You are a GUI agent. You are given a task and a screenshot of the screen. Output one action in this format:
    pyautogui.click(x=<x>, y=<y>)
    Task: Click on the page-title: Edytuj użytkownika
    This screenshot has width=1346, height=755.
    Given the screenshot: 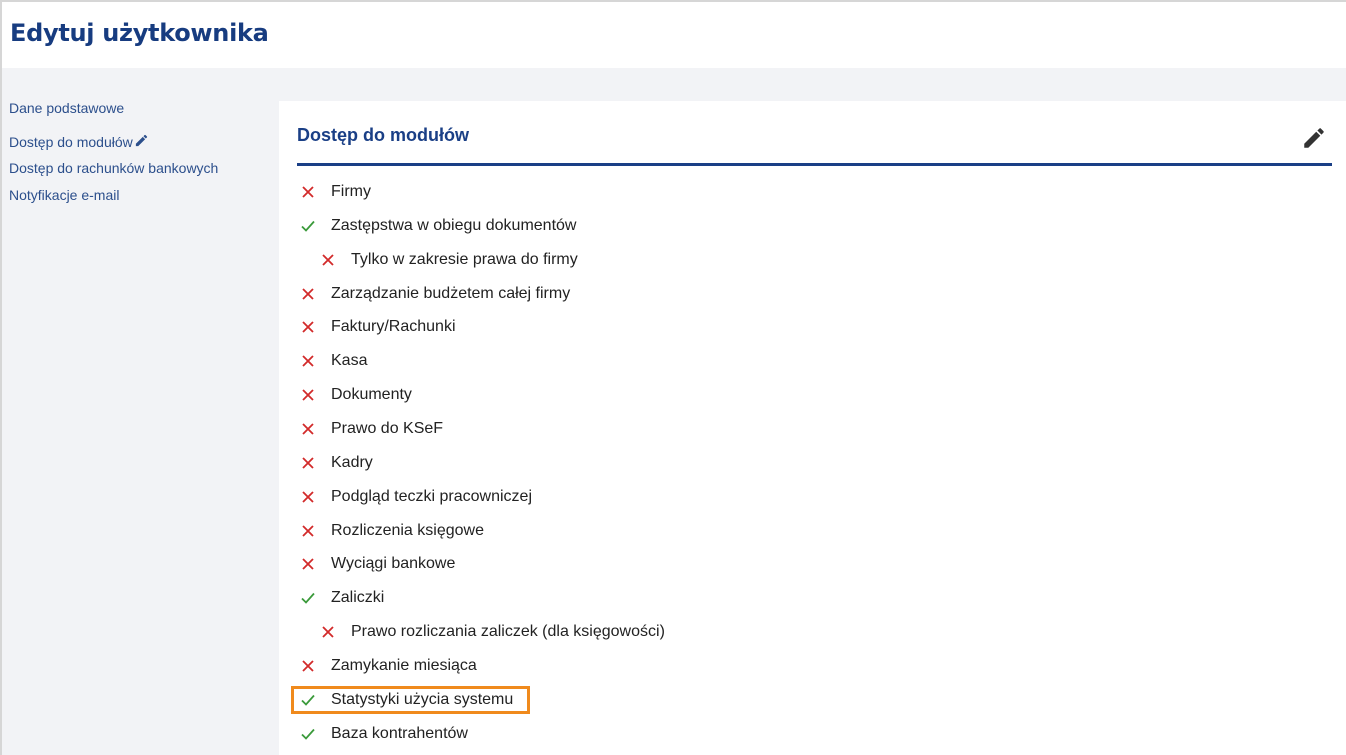 What is the action you would take?
    pyautogui.click(x=139, y=33)
    